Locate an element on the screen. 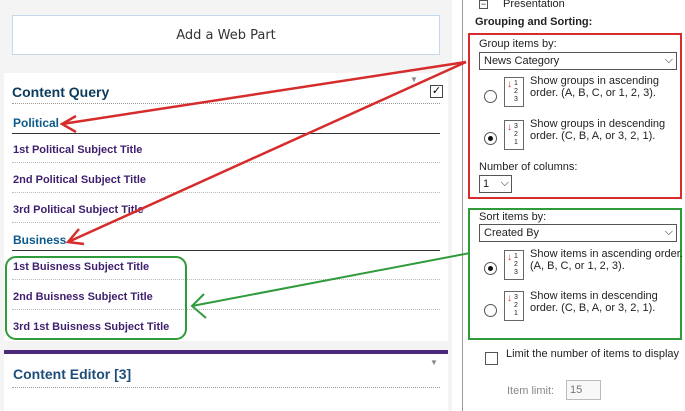 This screenshot has width=685, height=411. green-callout-outline is located at coordinates (96, 298).